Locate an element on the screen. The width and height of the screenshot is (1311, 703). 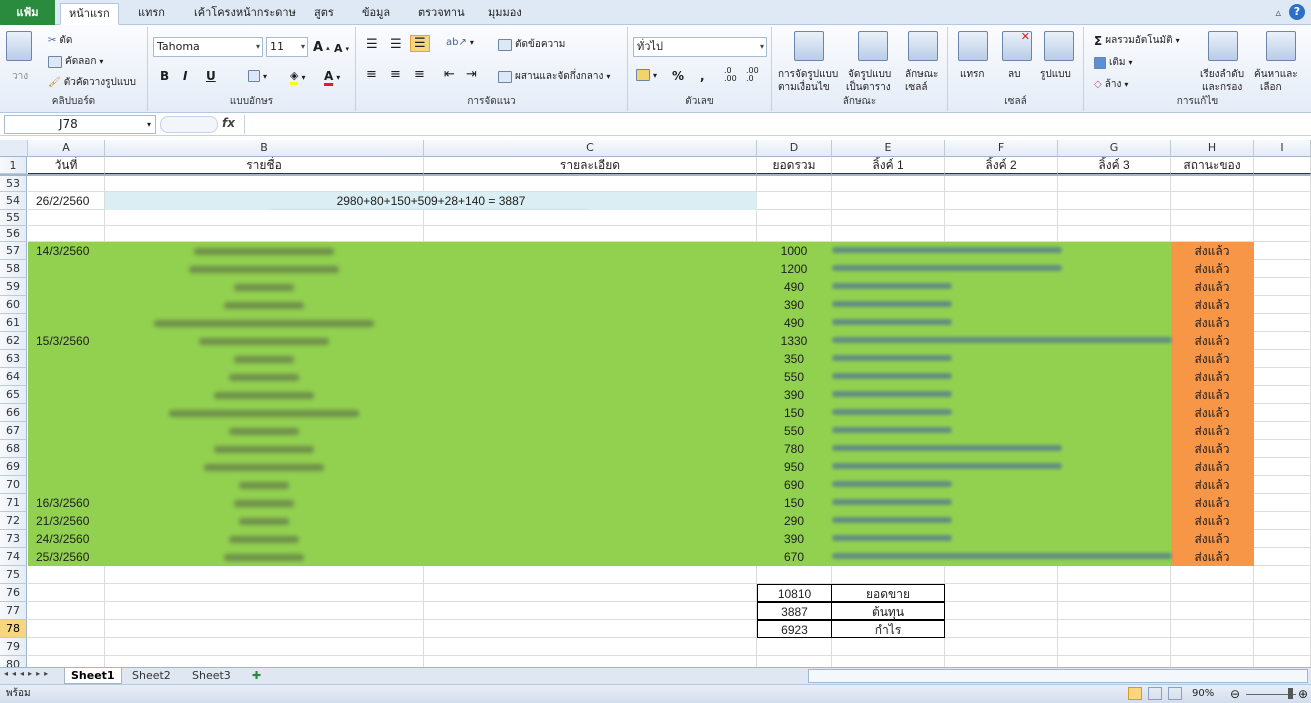
row-header: 72 is located at coordinates (13, 521).